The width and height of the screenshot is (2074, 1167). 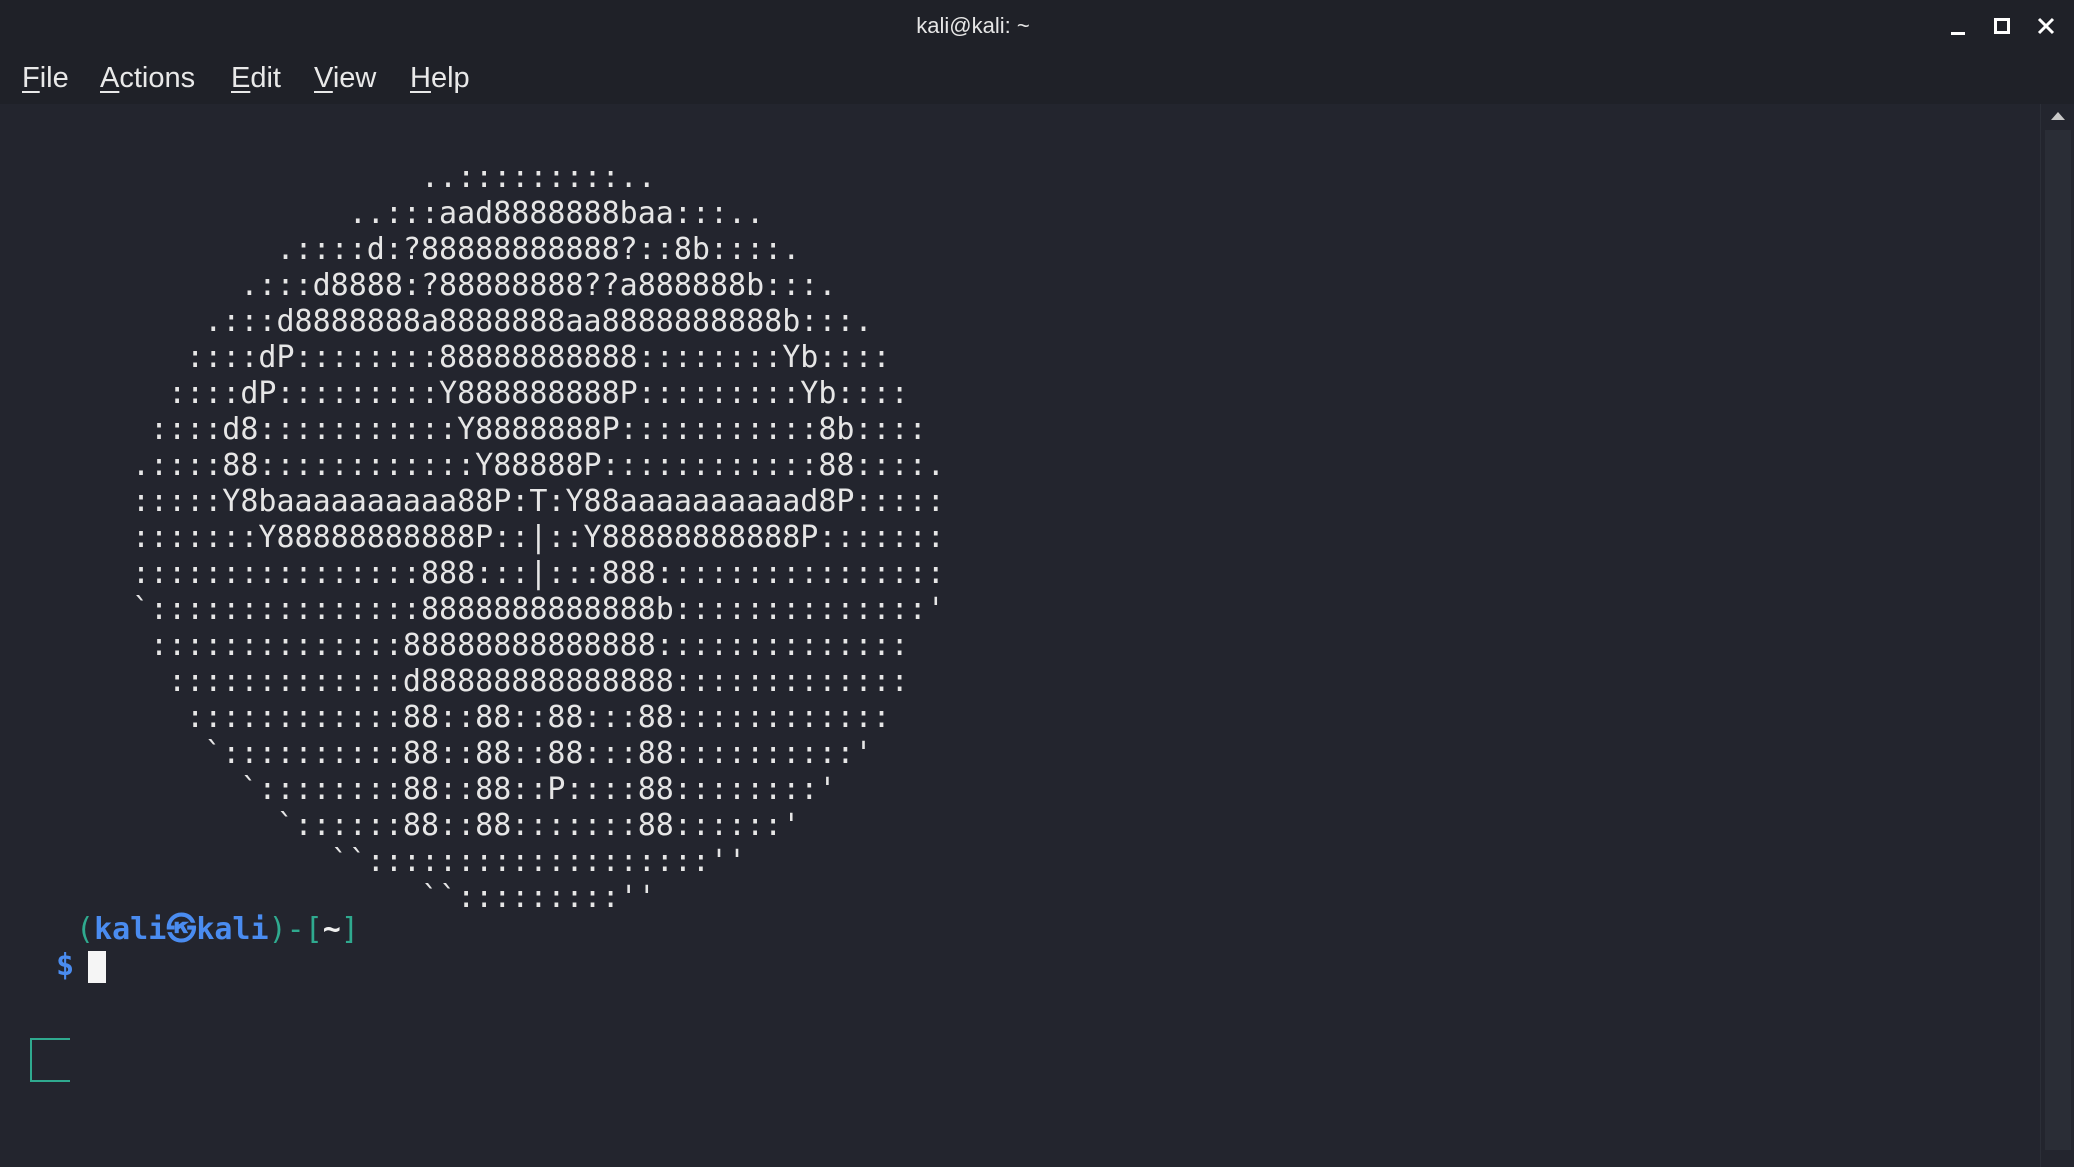 I want to click on prompt-input-line: $, so click(x=81, y=966).